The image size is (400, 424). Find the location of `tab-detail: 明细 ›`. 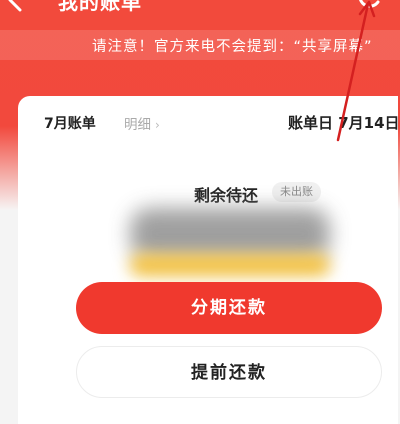

tab-detail: 明细 › is located at coordinates (142, 123).